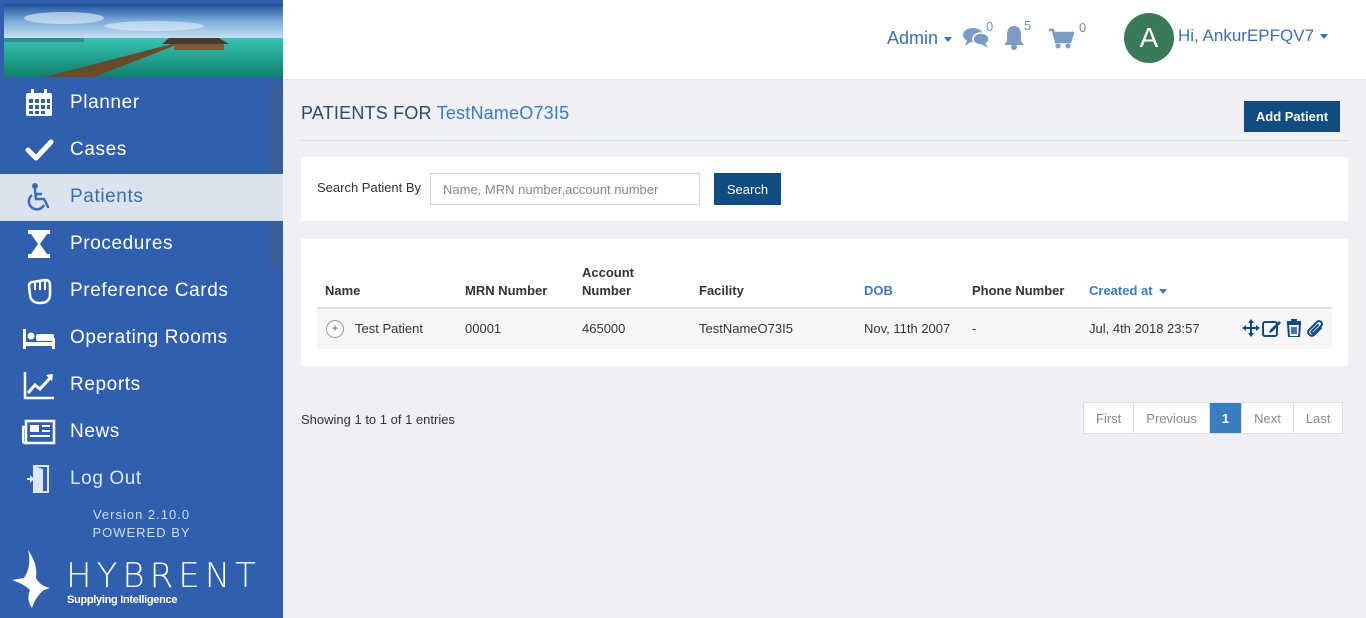  I want to click on pagination: First Previous 1 Next Last, so click(1213, 418).